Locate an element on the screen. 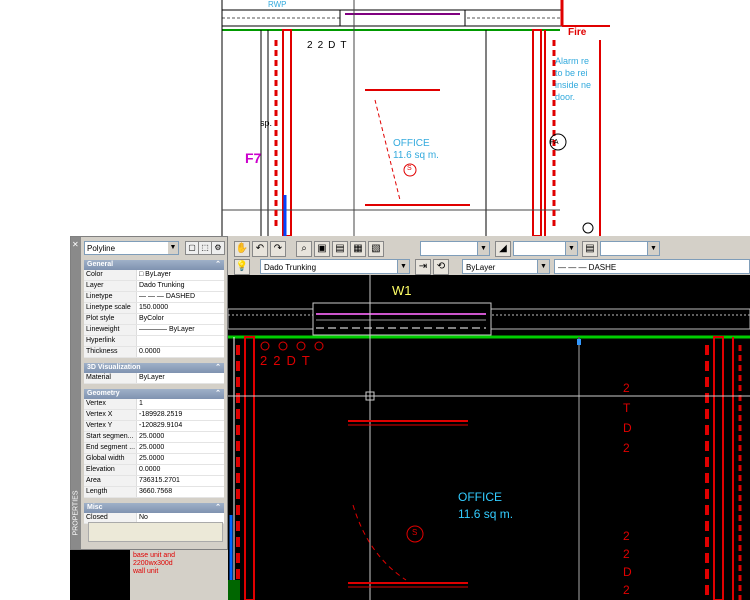 The image size is (750, 600). right-outlets-bottom: 2 2 D 2 is located at coordinates (627, 563).